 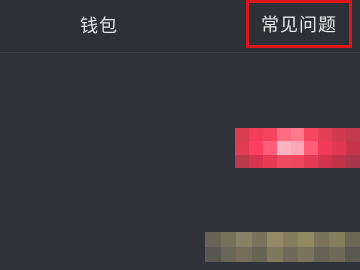 I want to click on page-title: 钱包, so click(x=99, y=26).